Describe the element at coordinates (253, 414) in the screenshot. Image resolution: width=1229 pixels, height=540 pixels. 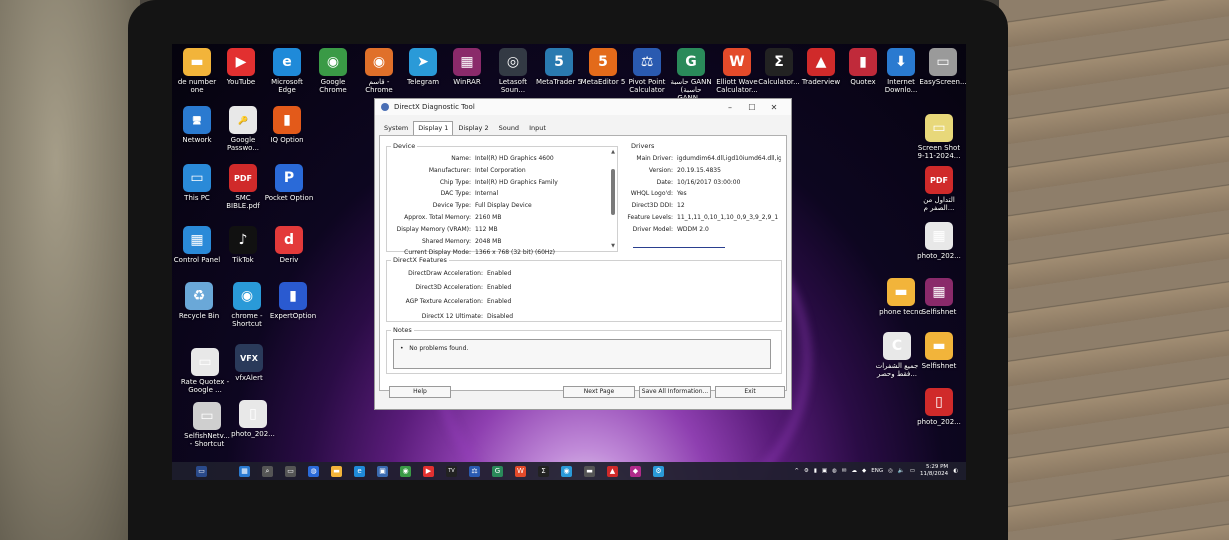
I see `app-icon: ▯` at that location.